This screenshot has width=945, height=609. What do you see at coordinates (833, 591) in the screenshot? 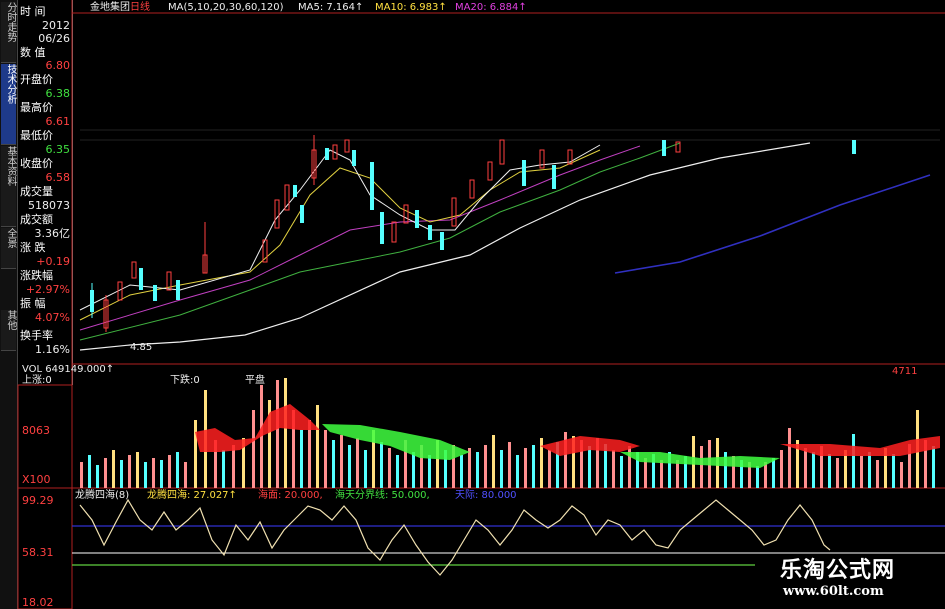
I see `watermark-url: www.60lt.com` at bounding box center [833, 591].